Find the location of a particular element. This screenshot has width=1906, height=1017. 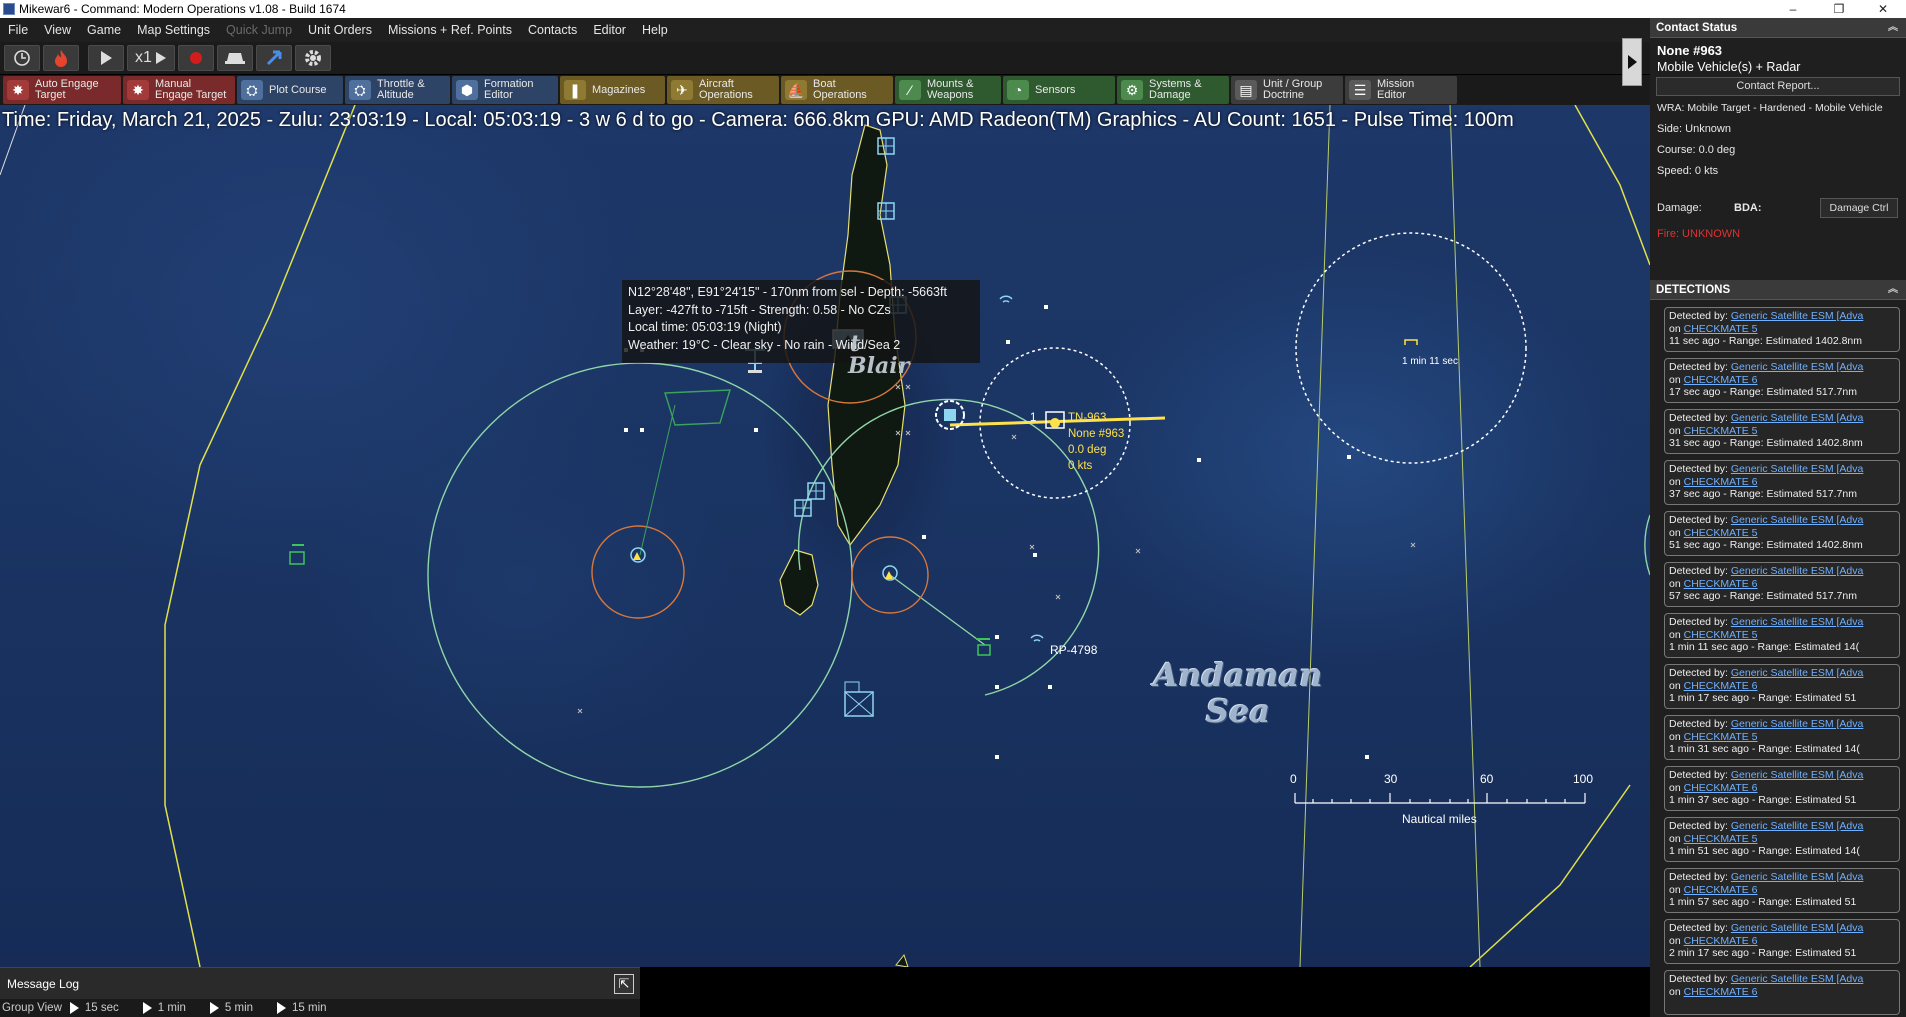

record-button is located at coordinates (196, 58).